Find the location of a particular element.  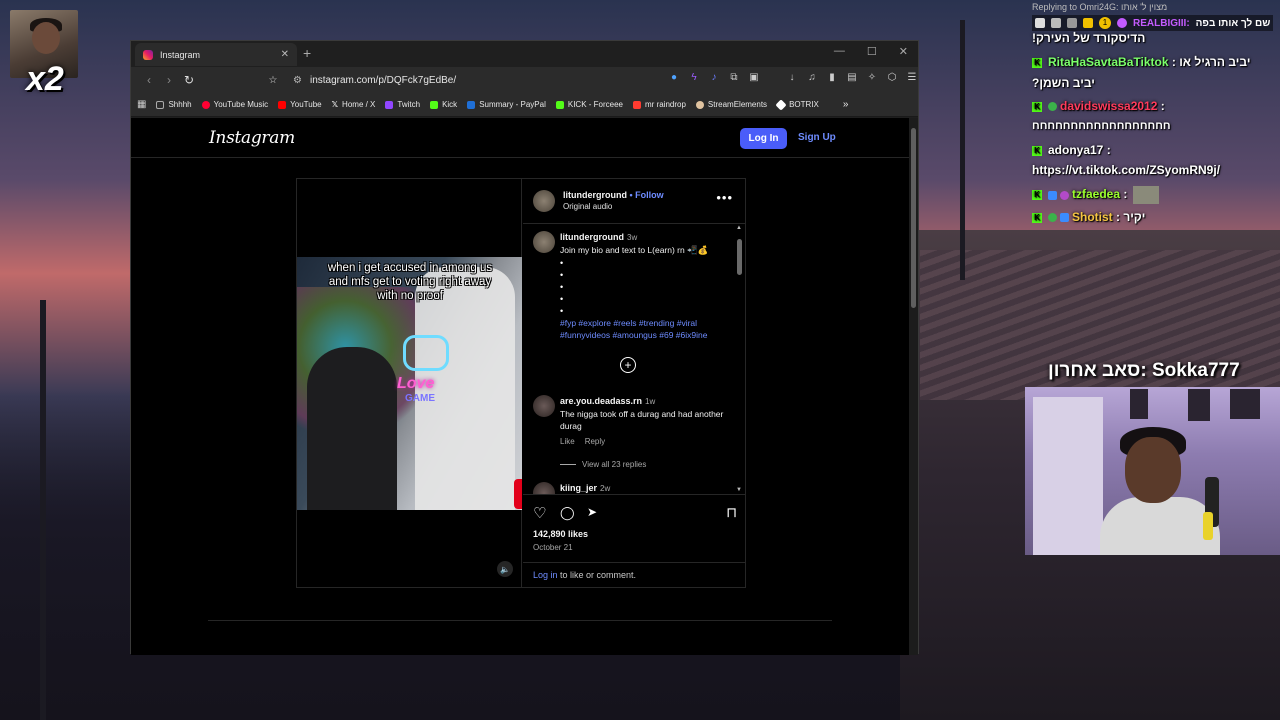

gift-count-badge: 1 is located at coordinates (1105, 23).